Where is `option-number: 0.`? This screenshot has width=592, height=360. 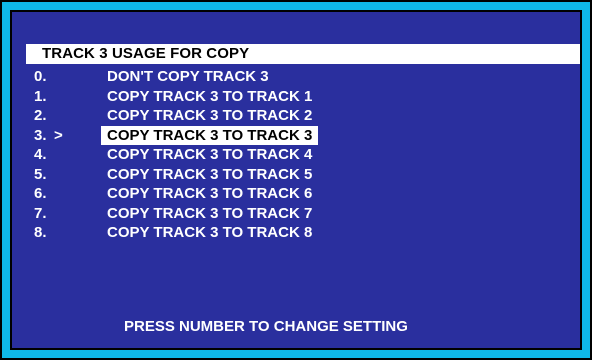
option-number: 0. is located at coordinates (40, 76).